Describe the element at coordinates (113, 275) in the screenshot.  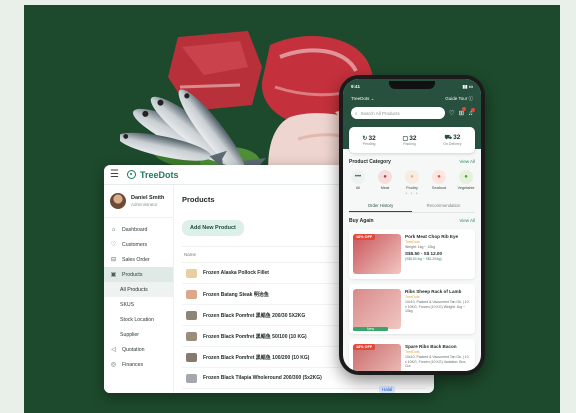
I see `box-icon: ▣` at that location.